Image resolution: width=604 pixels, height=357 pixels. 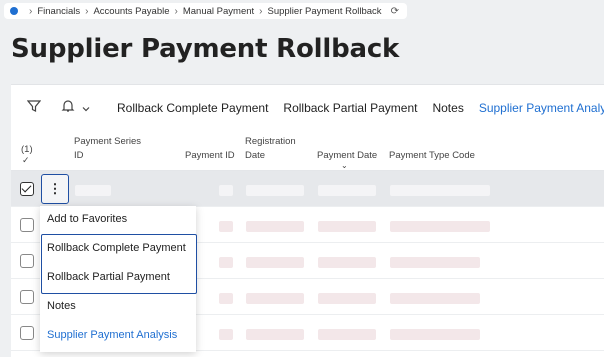 What do you see at coordinates (210, 156) in the screenshot?
I see `column-header-payment-id: Payment ID` at bounding box center [210, 156].